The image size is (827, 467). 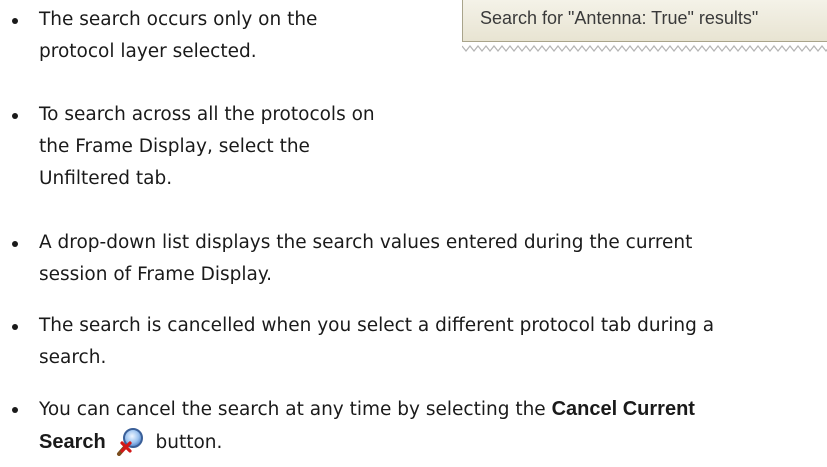 I want to click on tooltip-screenshot: Search for "Antenna: True" results", so click(x=644, y=34).